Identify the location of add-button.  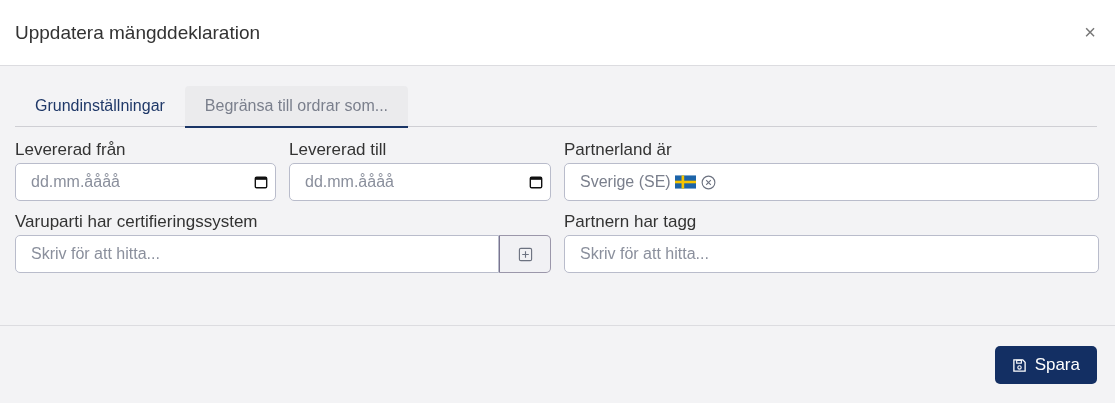
(525, 254).